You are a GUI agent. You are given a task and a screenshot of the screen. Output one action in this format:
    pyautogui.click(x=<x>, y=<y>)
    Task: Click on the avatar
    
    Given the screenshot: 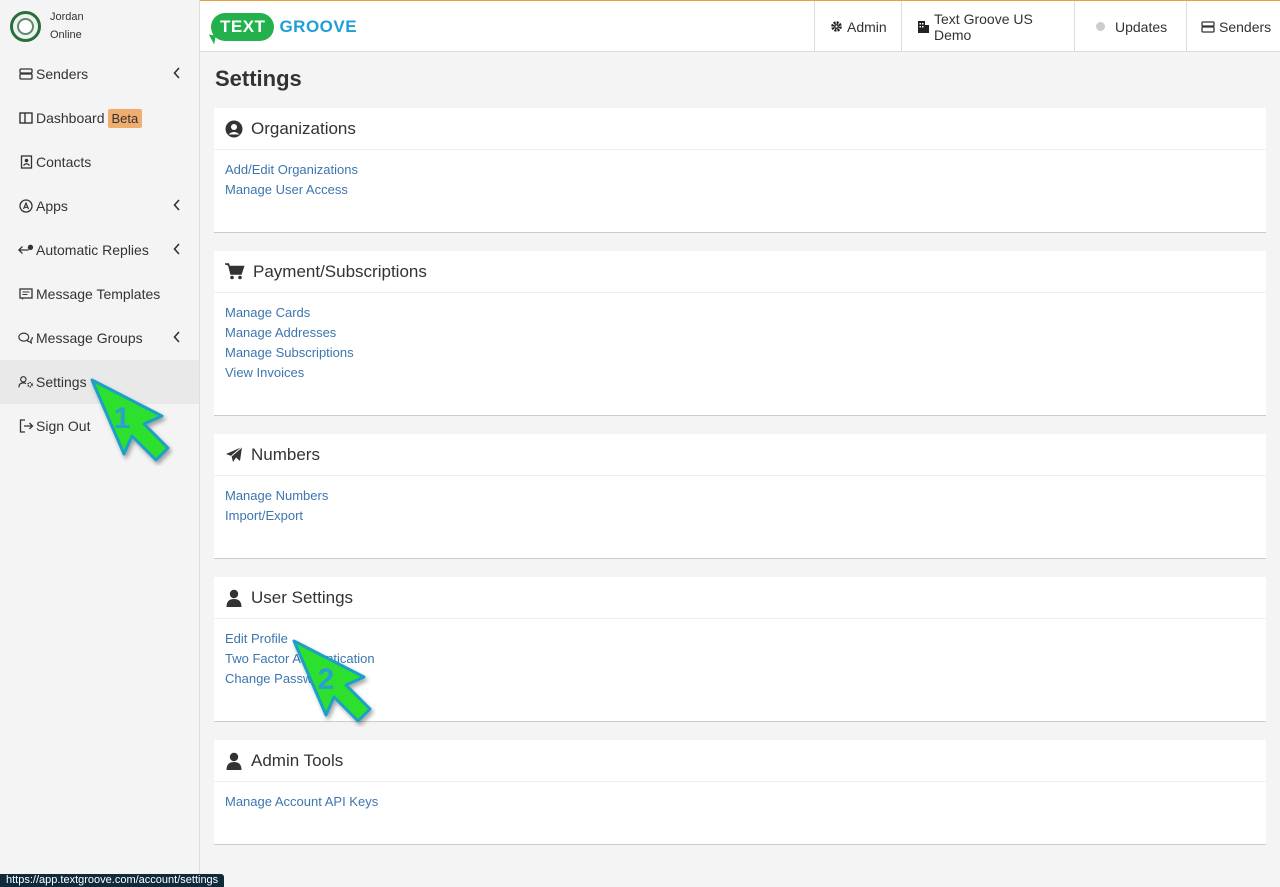 What is the action you would take?
    pyautogui.click(x=25, y=26)
    